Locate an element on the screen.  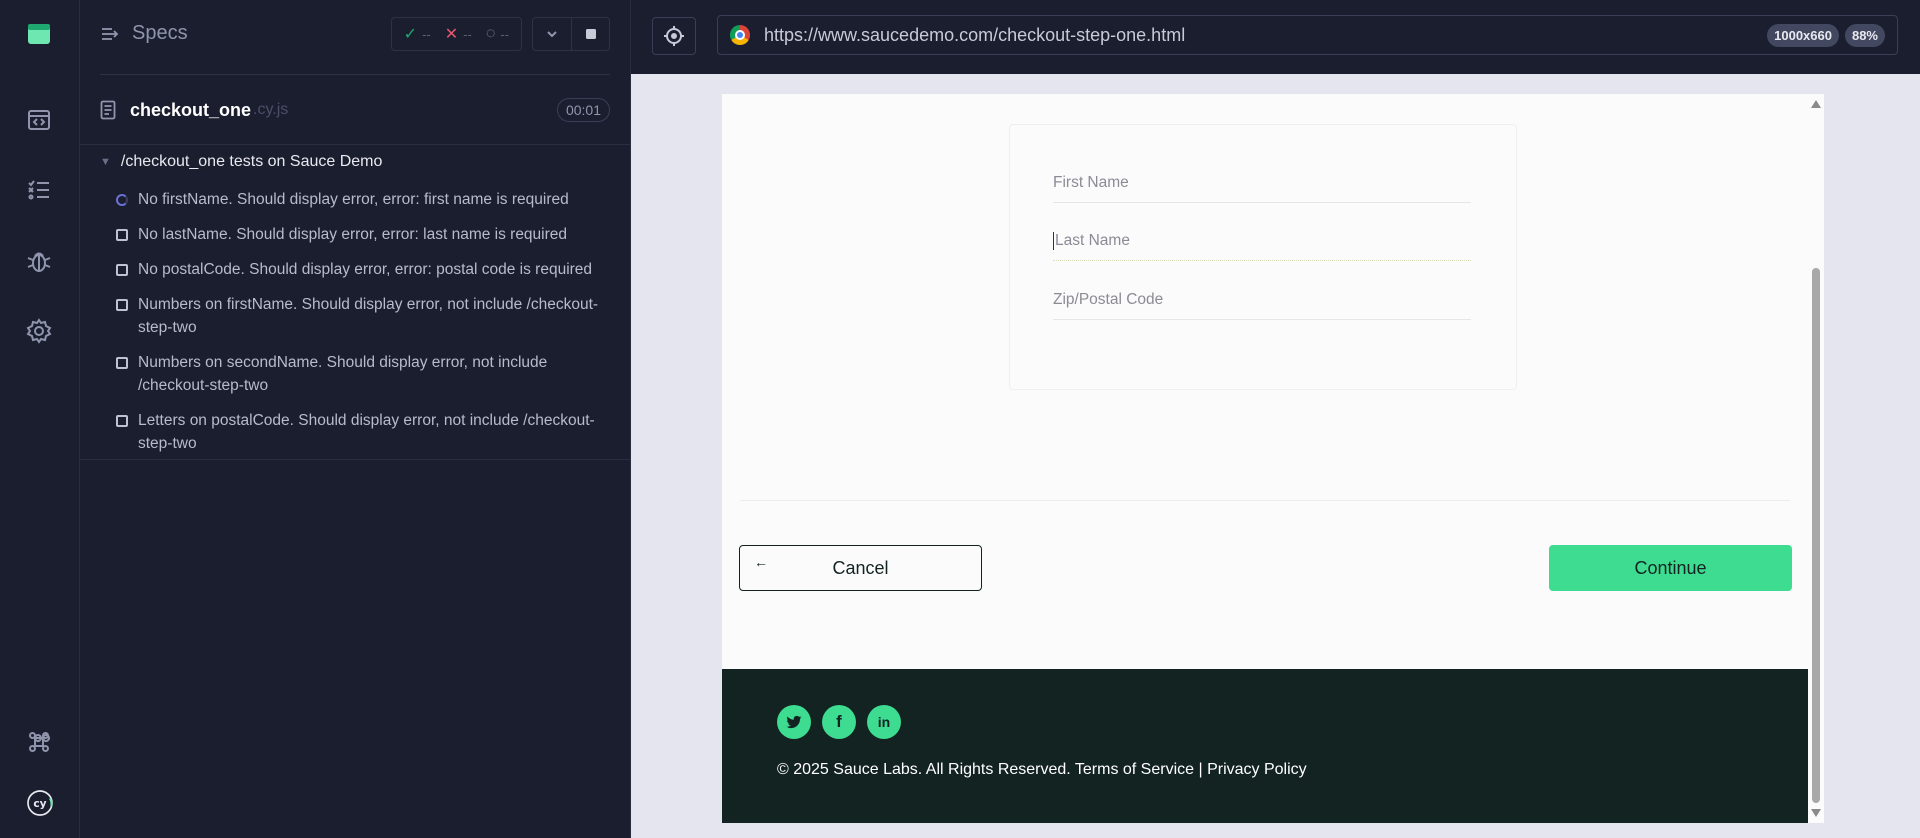
viewport-scrollbar is located at coordinates (1816, 458).